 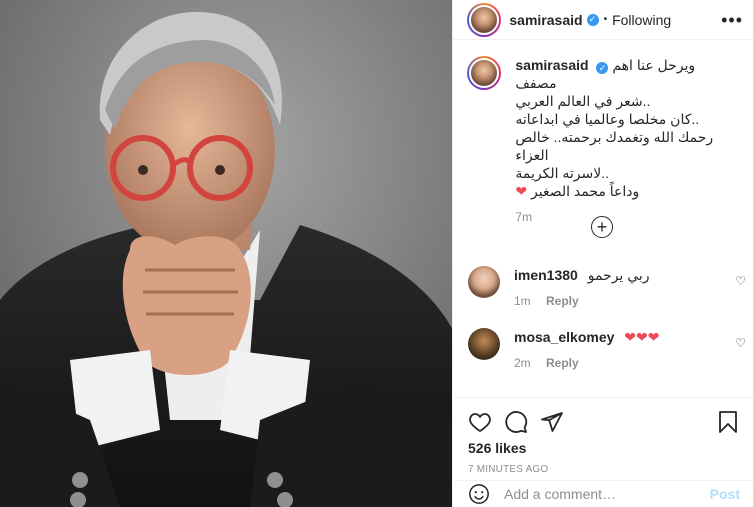 What do you see at coordinates (552, 422) in the screenshot?
I see `share-icon` at bounding box center [552, 422].